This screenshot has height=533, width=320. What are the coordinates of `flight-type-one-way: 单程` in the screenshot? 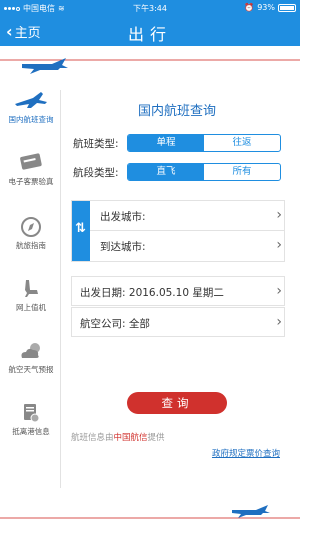 It's located at (166, 143).